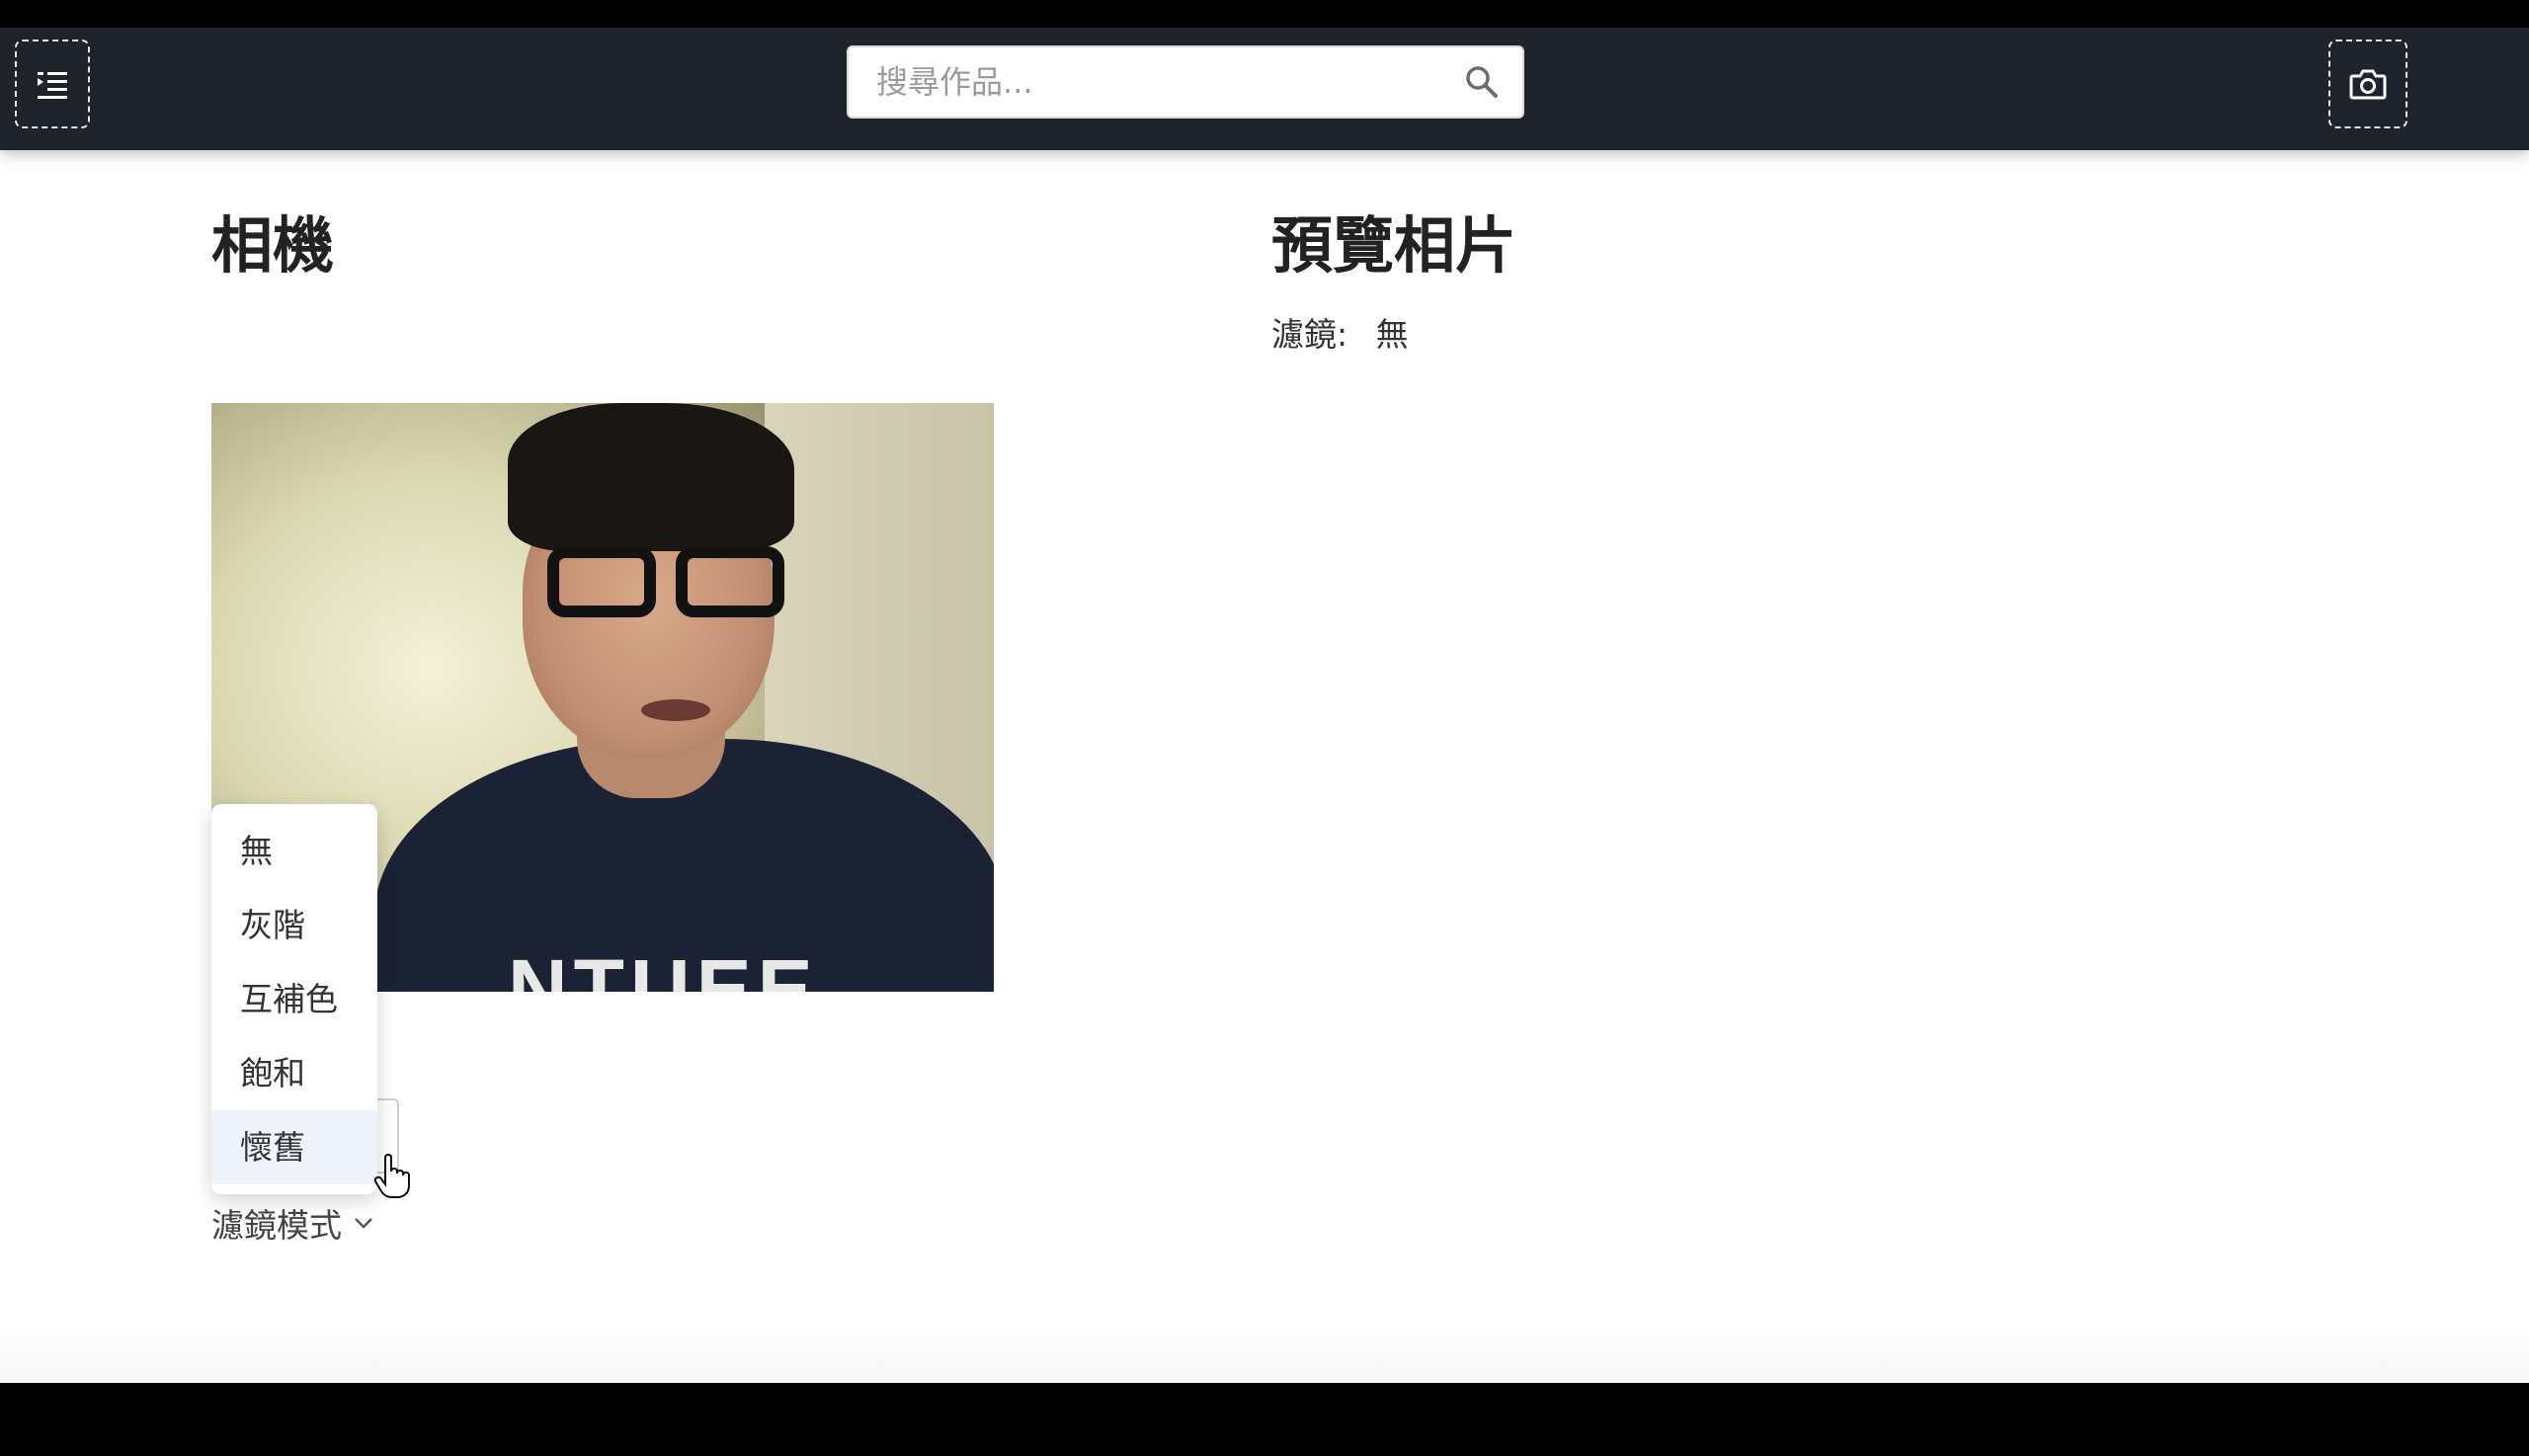  I want to click on filter-select-toggle: 濾鏡模式, so click(292, 1223).